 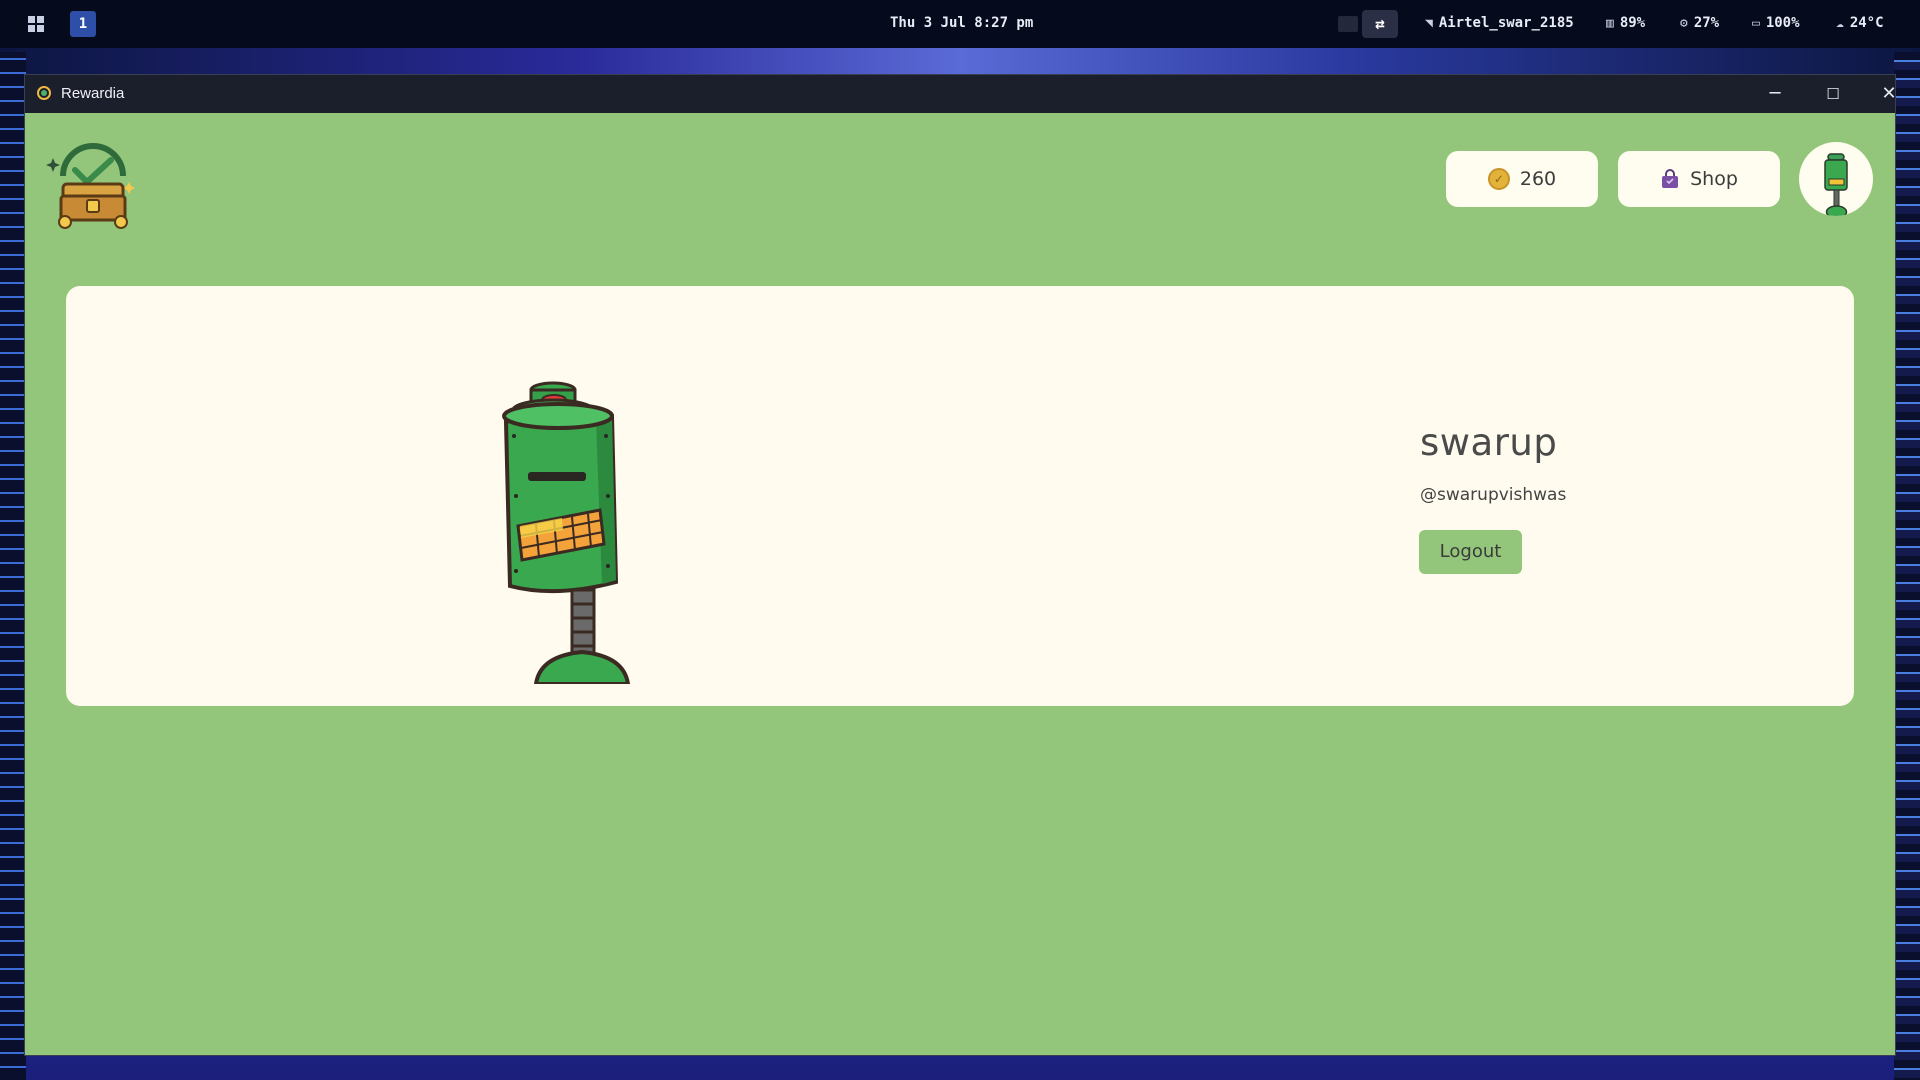 What do you see at coordinates (1538, 179) in the screenshot?
I see `coin-count: 260` at bounding box center [1538, 179].